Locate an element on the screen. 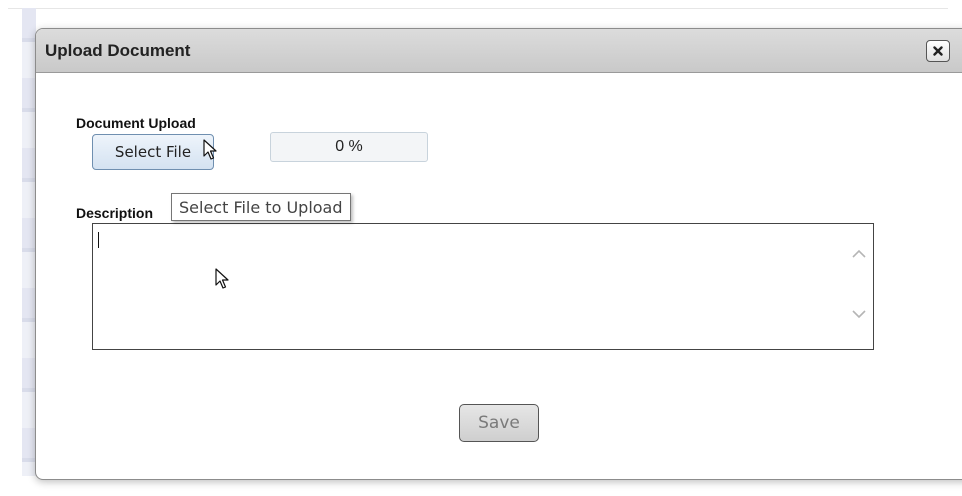  select-file-button: Select File is located at coordinates (153, 152).